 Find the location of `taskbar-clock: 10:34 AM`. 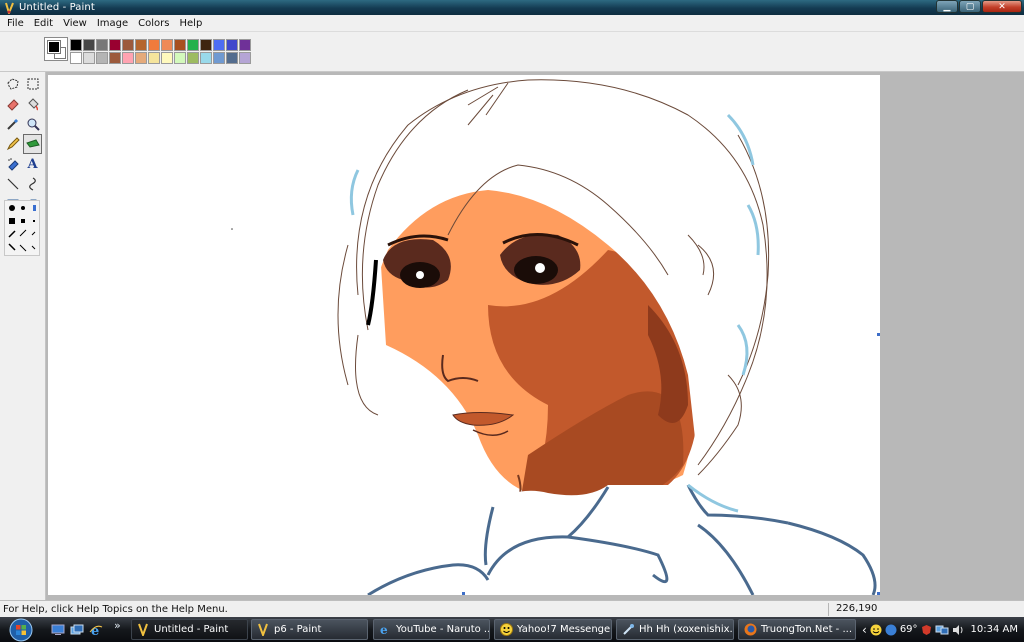

taskbar-clock: 10:34 AM is located at coordinates (994, 629).